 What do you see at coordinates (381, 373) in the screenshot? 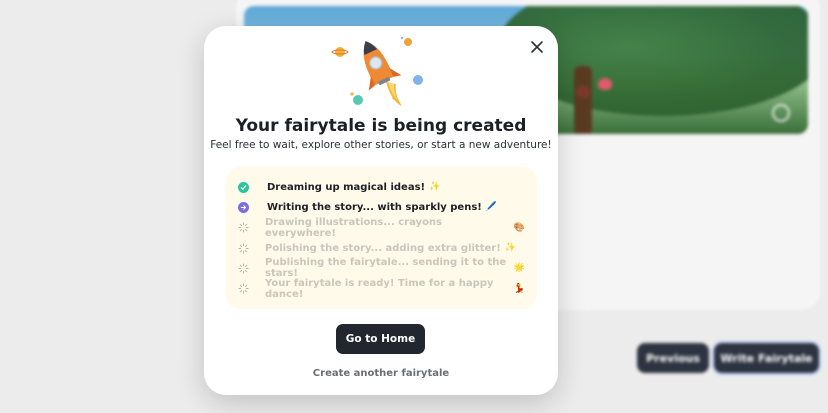
I see `create-another-fairytale-link: Create another fairytale` at bounding box center [381, 373].